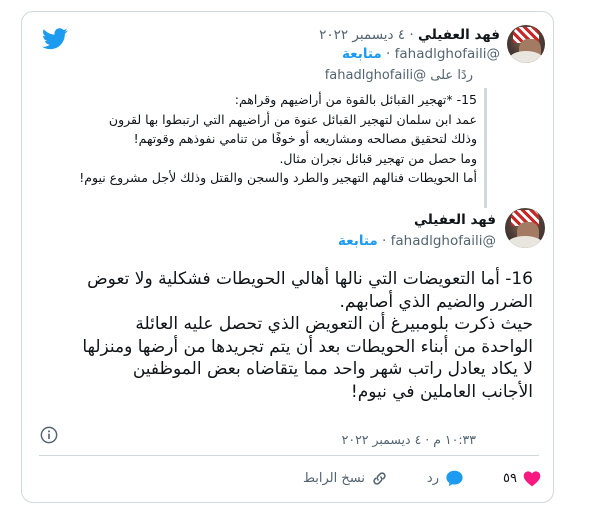  I want to click on main-tweet-header: فهد العفيلي, so click(455, 220).